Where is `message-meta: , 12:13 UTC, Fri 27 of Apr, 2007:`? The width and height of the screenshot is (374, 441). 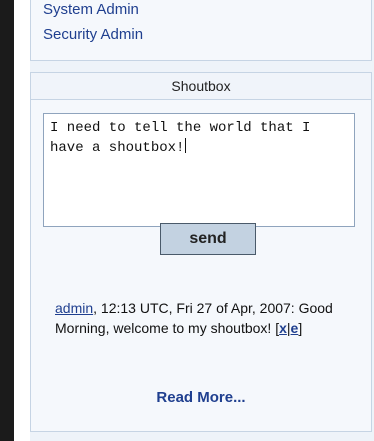
message-meta: , 12:13 UTC, Fri 27 of Apr, 2007: is located at coordinates (196, 308).